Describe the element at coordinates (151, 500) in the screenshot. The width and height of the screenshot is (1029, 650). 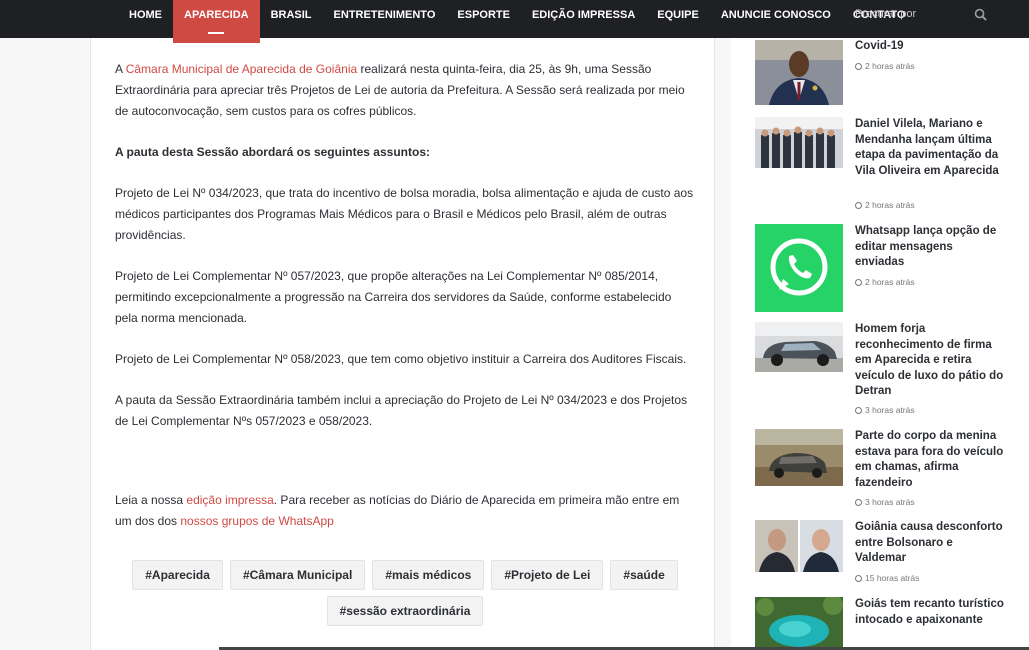
I see `text: Leia a nossa` at that location.